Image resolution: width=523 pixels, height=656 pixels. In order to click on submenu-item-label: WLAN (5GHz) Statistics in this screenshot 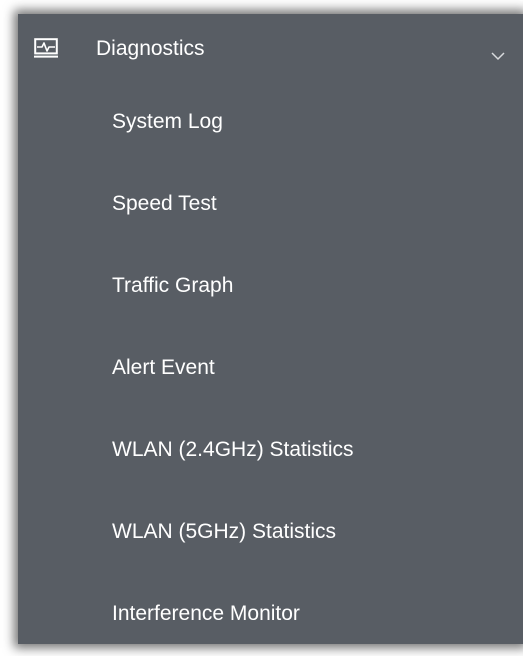, I will do `click(224, 531)`.